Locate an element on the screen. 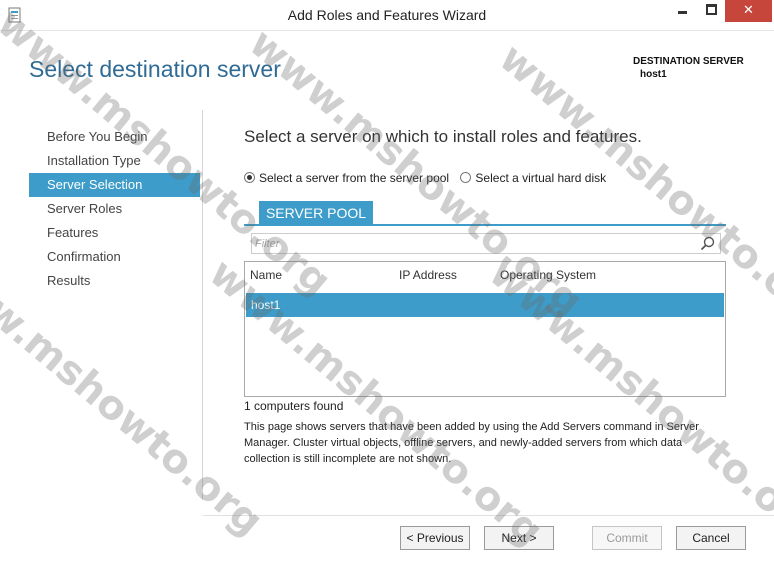 The image size is (774, 566). table-row: host1 is located at coordinates (485, 305).